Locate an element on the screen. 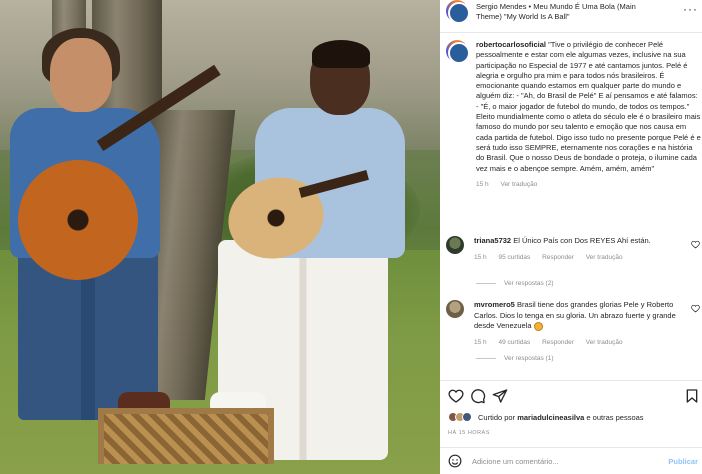  add-comment-bar: Adicione um comentário... Publicar is located at coordinates (571, 461).